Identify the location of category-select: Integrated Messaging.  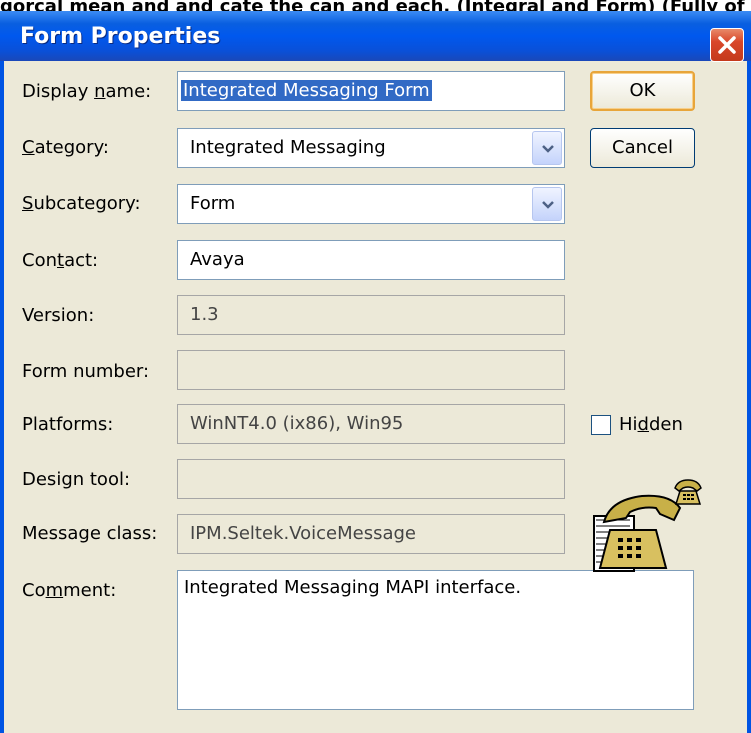
(371, 148).